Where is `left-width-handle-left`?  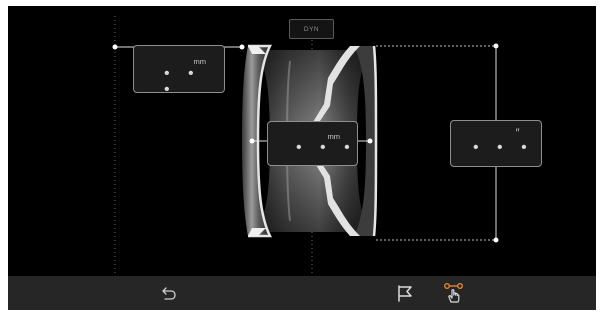
left-width-handle-left is located at coordinates (115, 47).